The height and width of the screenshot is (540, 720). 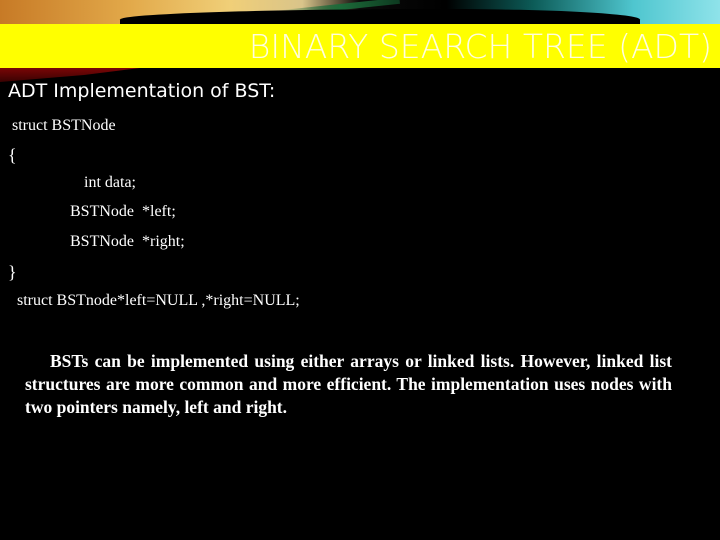 What do you see at coordinates (158, 300) in the screenshot?
I see `code-line-pointer-init: struct BSTnode*left=NULL ,*right=NULL;` at bounding box center [158, 300].